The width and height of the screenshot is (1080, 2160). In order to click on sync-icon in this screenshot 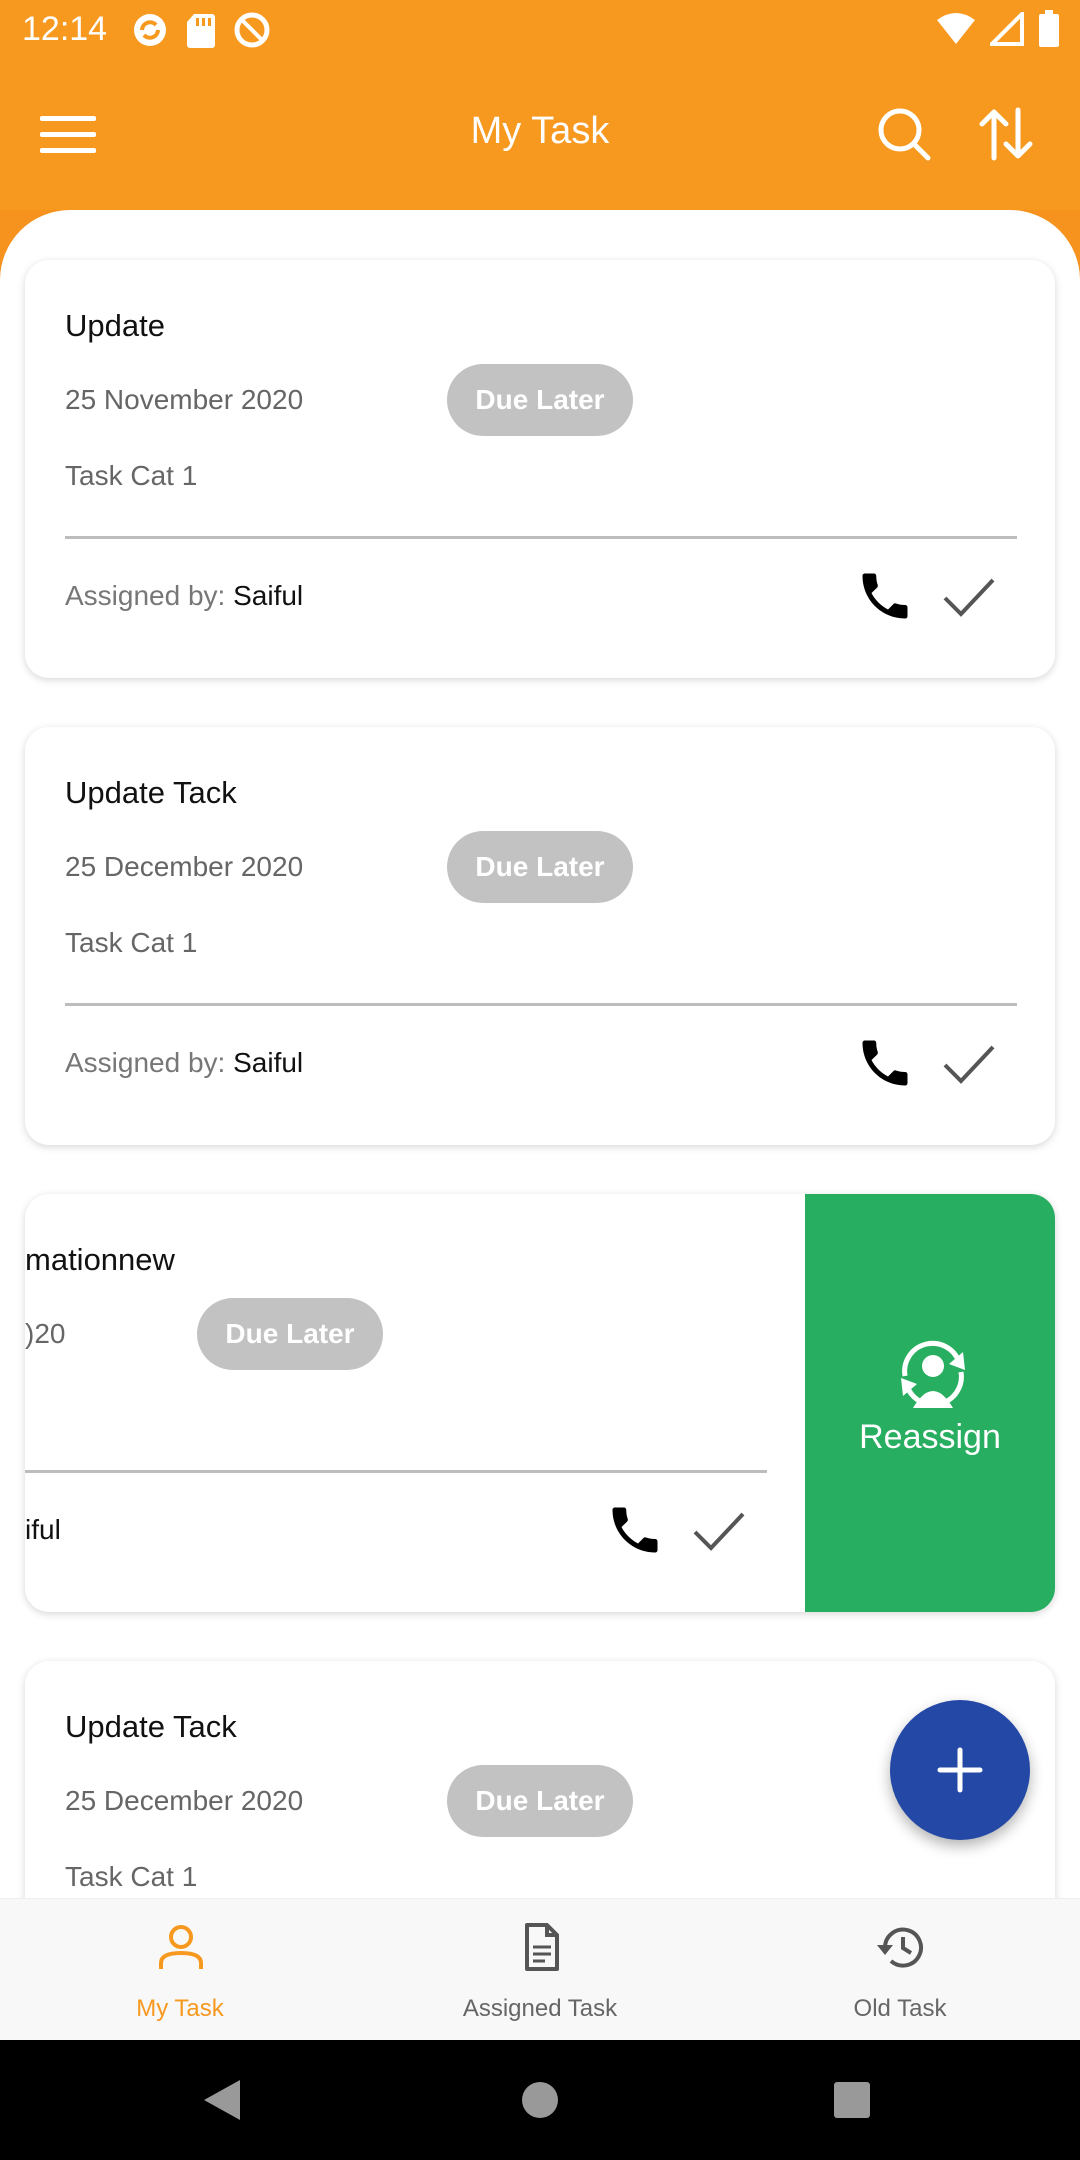, I will do `click(150, 30)`.